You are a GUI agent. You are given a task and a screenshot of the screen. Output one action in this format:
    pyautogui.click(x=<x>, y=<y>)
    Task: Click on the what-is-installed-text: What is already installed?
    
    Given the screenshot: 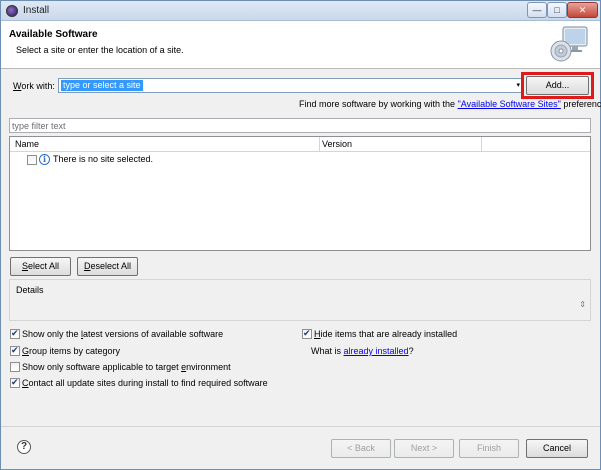 What is the action you would take?
    pyautogui.click(x=362, y=351)
    